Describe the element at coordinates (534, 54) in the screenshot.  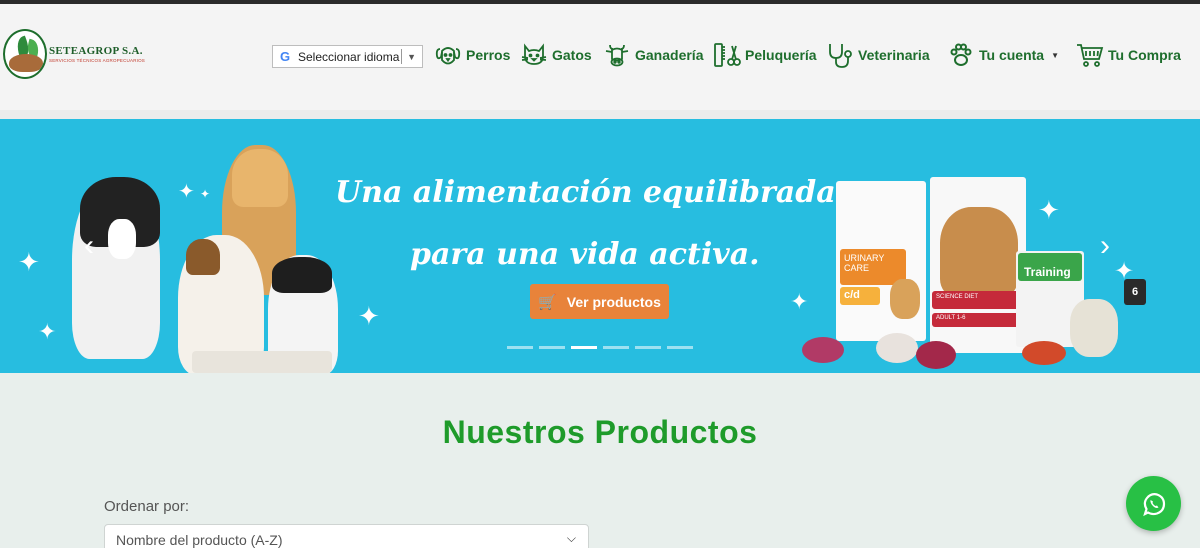
I see `cat-icon` at that location.